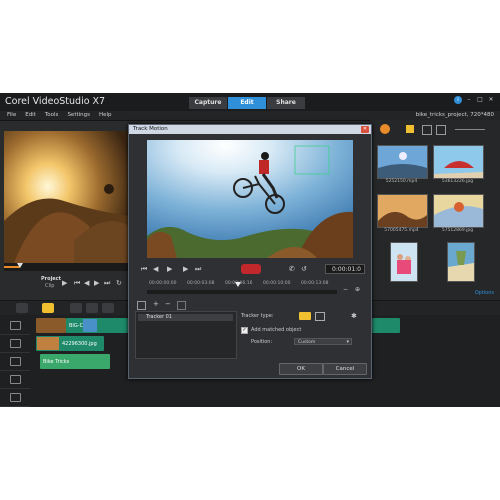  What do you see at coordinates (48, 343) in the screenshot?
I see `clip-thumbnail` at bounding box center [48, 343].